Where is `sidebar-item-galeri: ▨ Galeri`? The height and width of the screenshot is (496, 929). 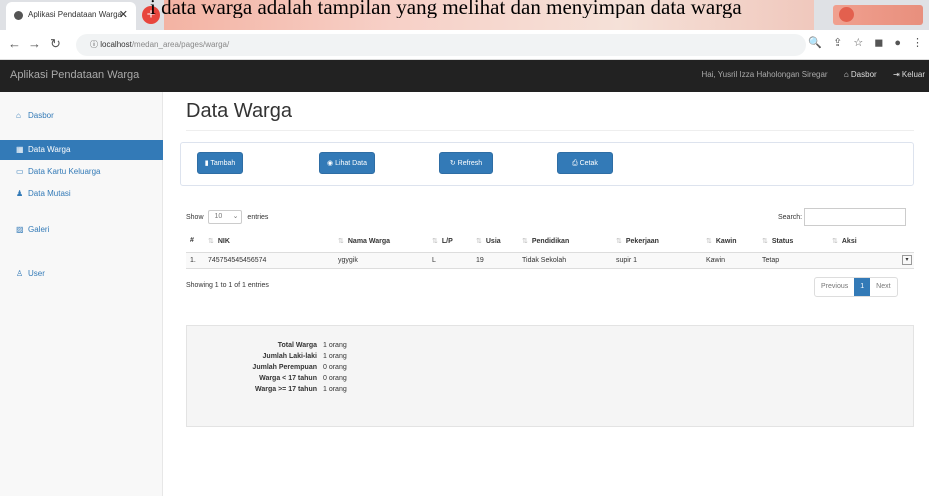
sidebar-item-galeri: ▨ Galeri is located at coordinates (81, 230).